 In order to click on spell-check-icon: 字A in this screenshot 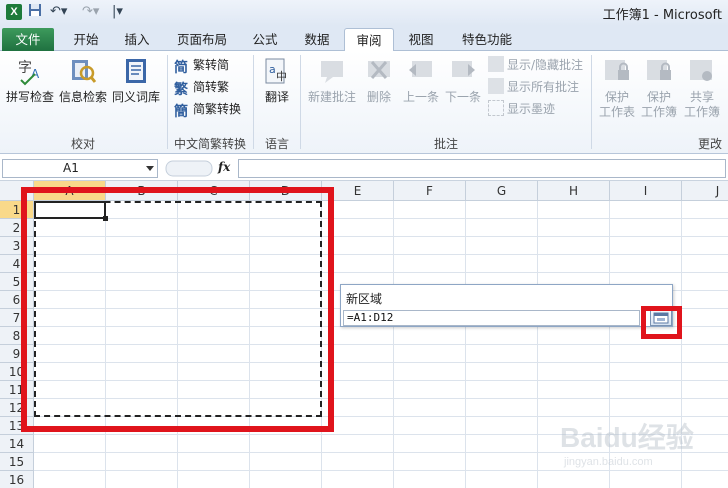, I will do `click(29, 73)`.